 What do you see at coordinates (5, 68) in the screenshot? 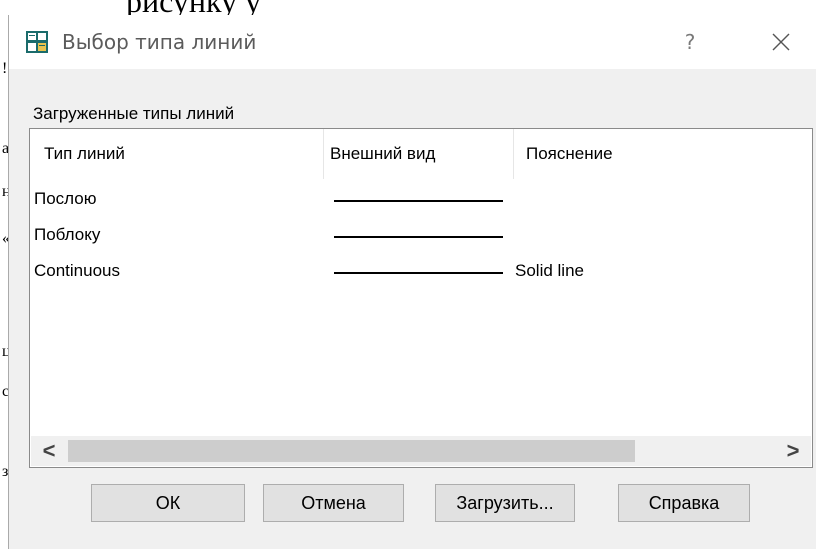
I see `background-fragment: !` at bounding box center [5, 68].